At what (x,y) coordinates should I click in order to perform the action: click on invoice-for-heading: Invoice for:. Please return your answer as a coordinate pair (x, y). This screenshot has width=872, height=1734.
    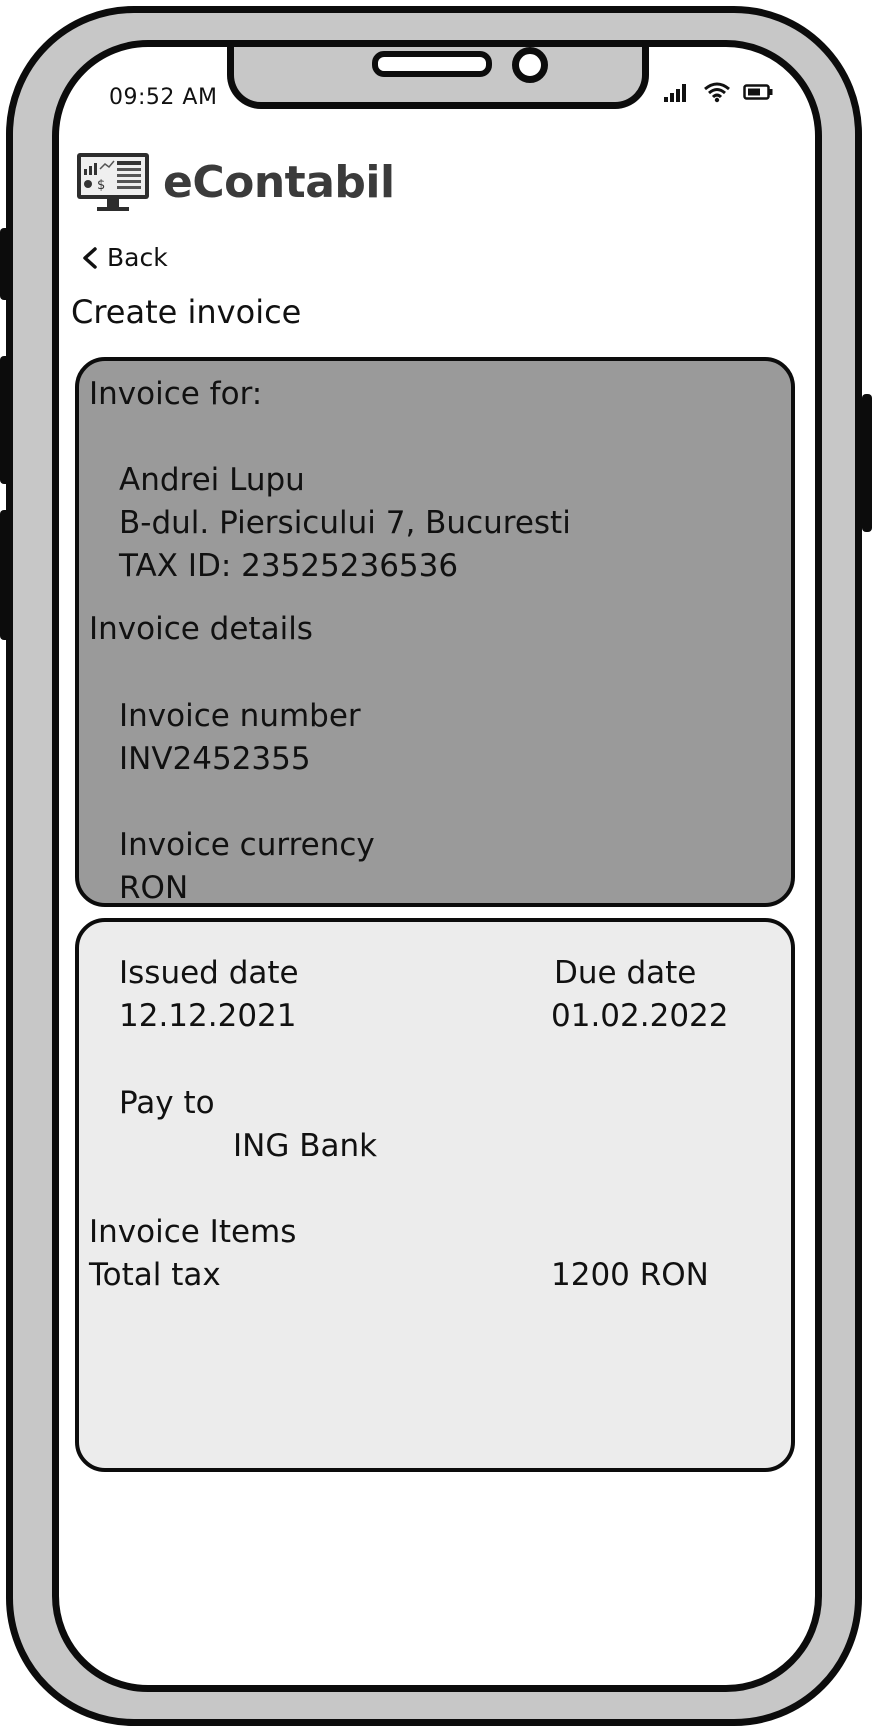
    Looking at the image, I should click on (176, 394).